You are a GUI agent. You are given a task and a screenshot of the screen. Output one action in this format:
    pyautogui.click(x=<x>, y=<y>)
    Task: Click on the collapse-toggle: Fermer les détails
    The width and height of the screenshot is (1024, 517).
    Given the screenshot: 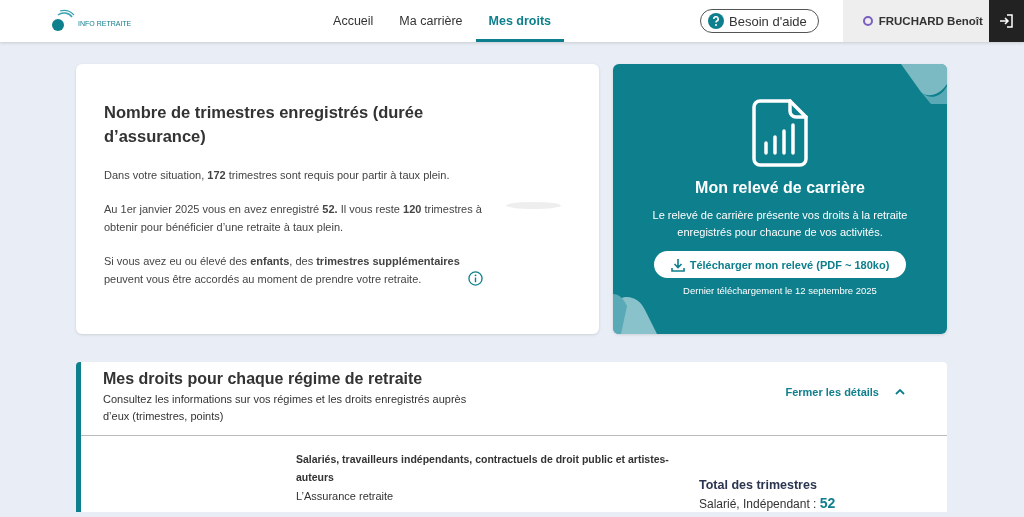 What is the action you would take?
    pyautogui.click(x=845, y=391)
    